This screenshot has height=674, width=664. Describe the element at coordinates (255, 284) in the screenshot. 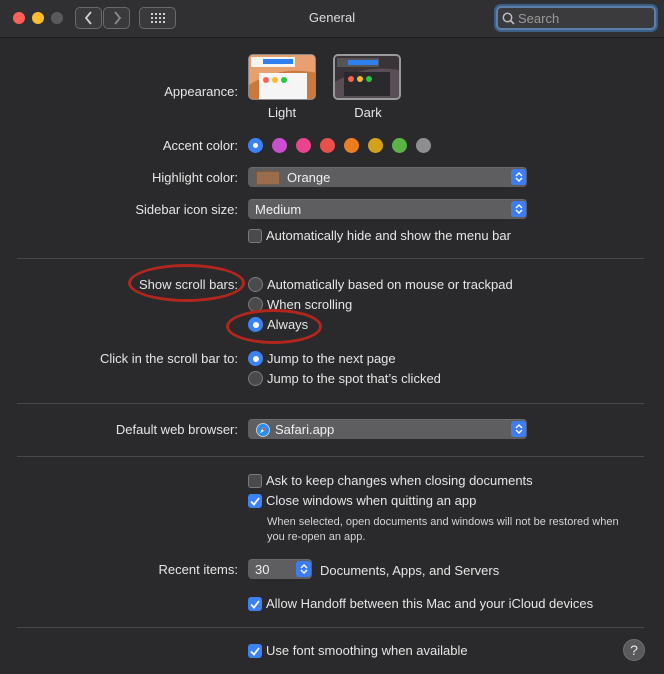

I see `scroll-bars-auto-radio` at that location.